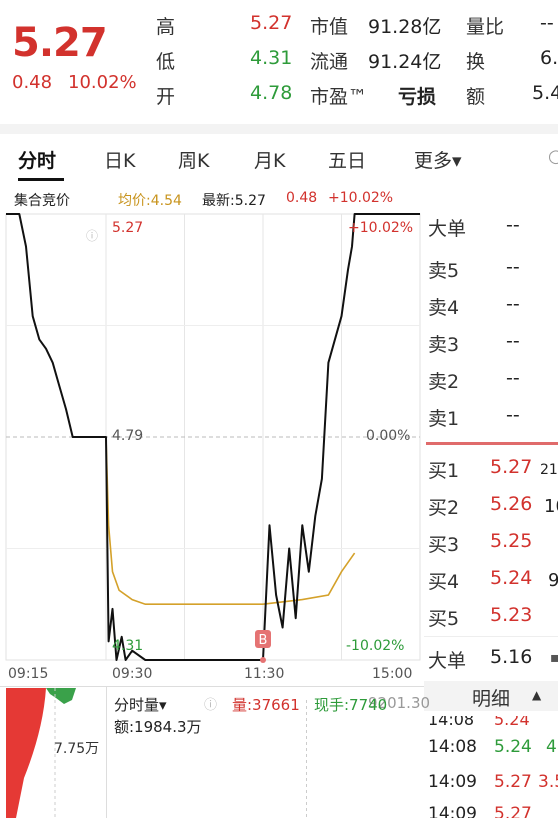  Describe the element at coordinates (511, 504) in the screenshot. I see `bid-2-price: 5.26` at that location.